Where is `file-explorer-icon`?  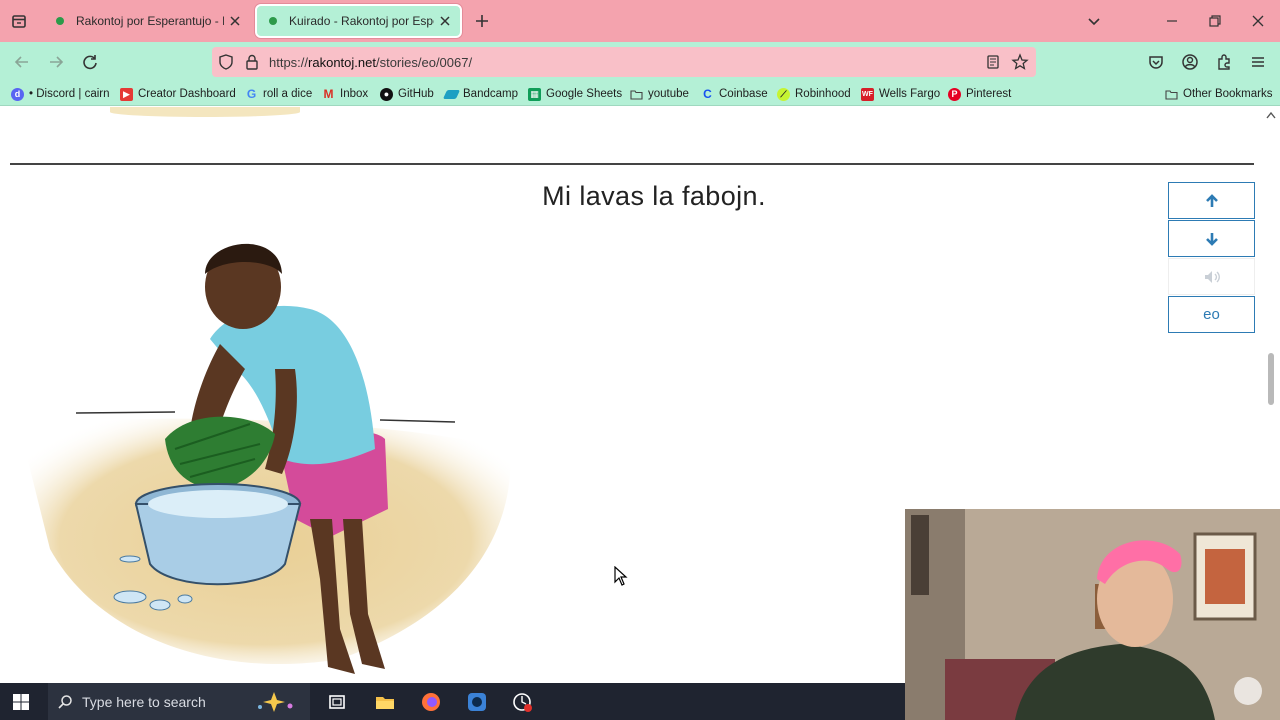 file-explorer-icon is located at coordinates (385, 702).